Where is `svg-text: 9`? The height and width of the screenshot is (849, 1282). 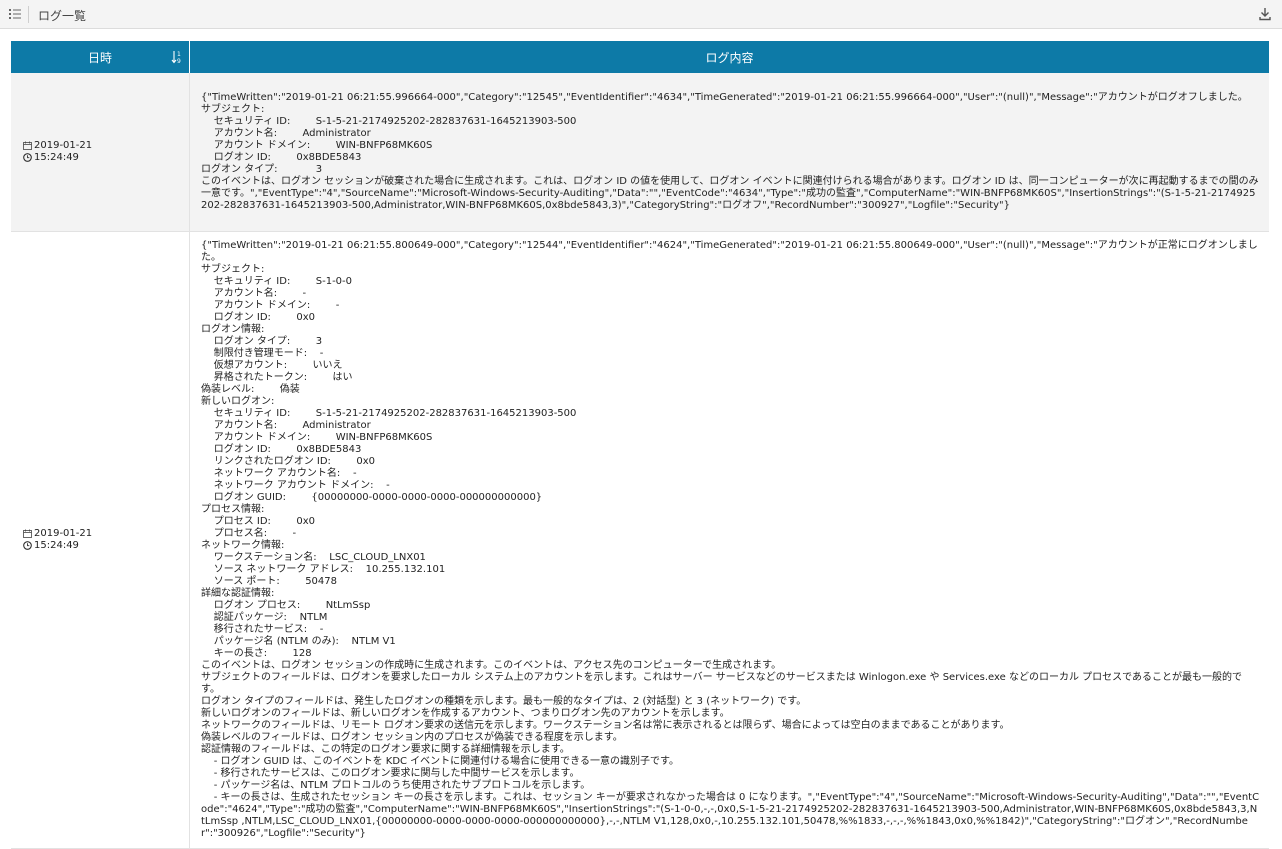 svg-text: 9 is located at coordinates (179, 61).